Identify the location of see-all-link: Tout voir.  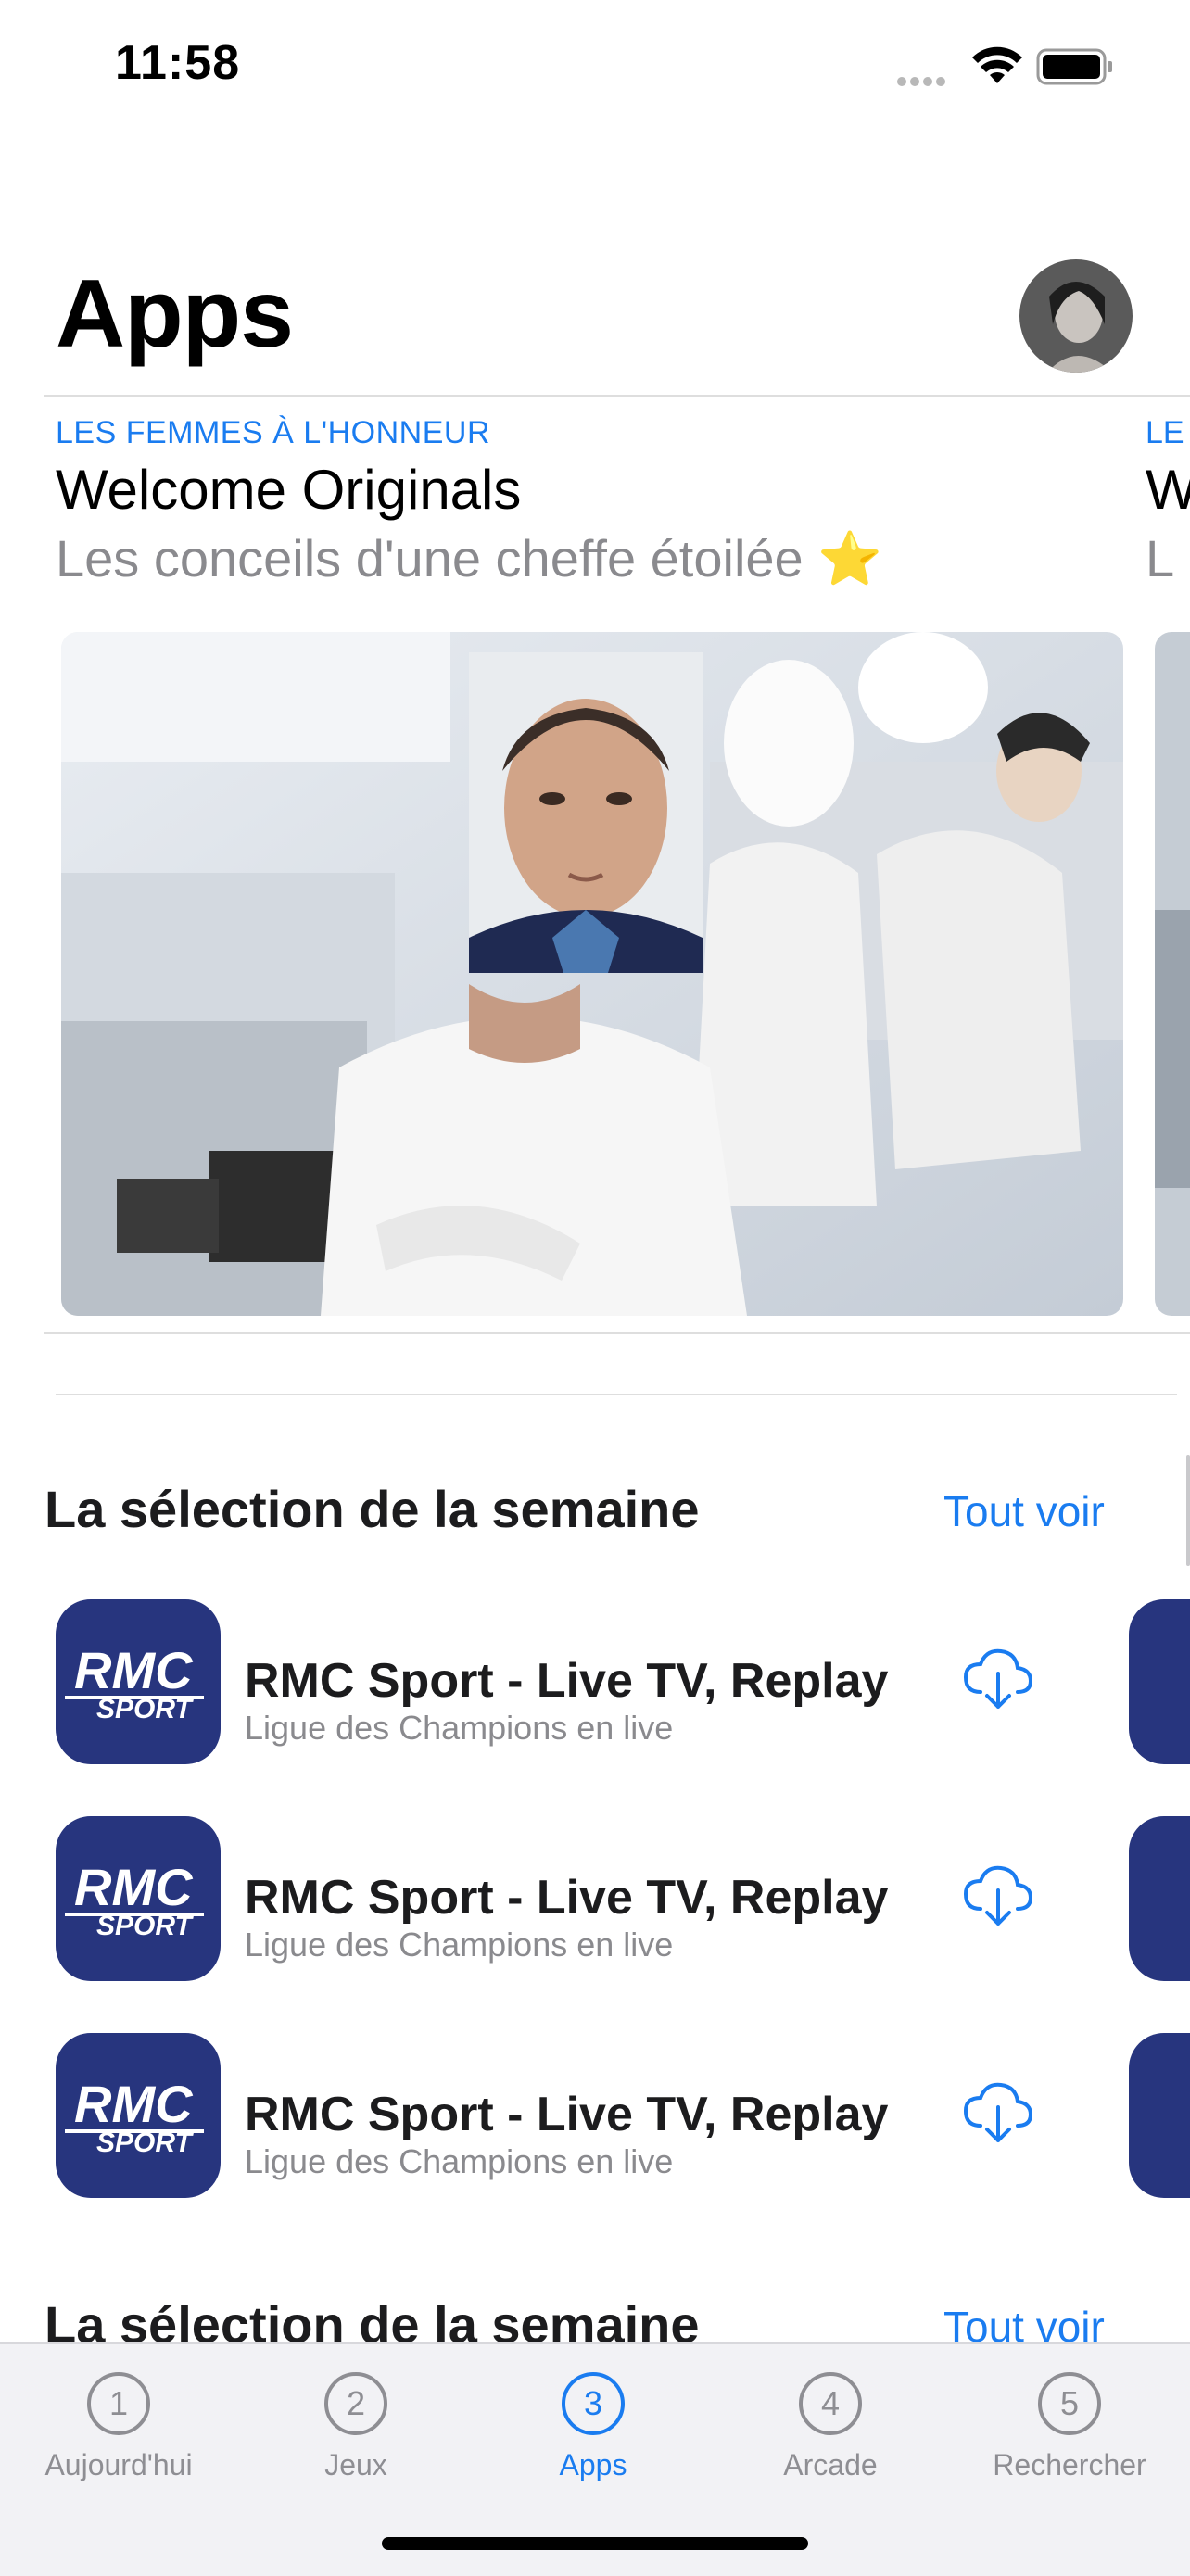
(1024, 1511).